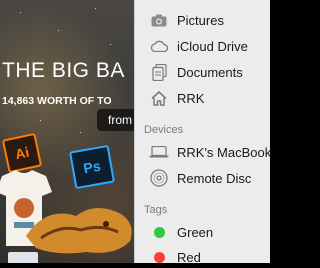  Describe the element at coordinates (159, 257) in the screenshot. I see `red-tag-dot-icon` at that location.